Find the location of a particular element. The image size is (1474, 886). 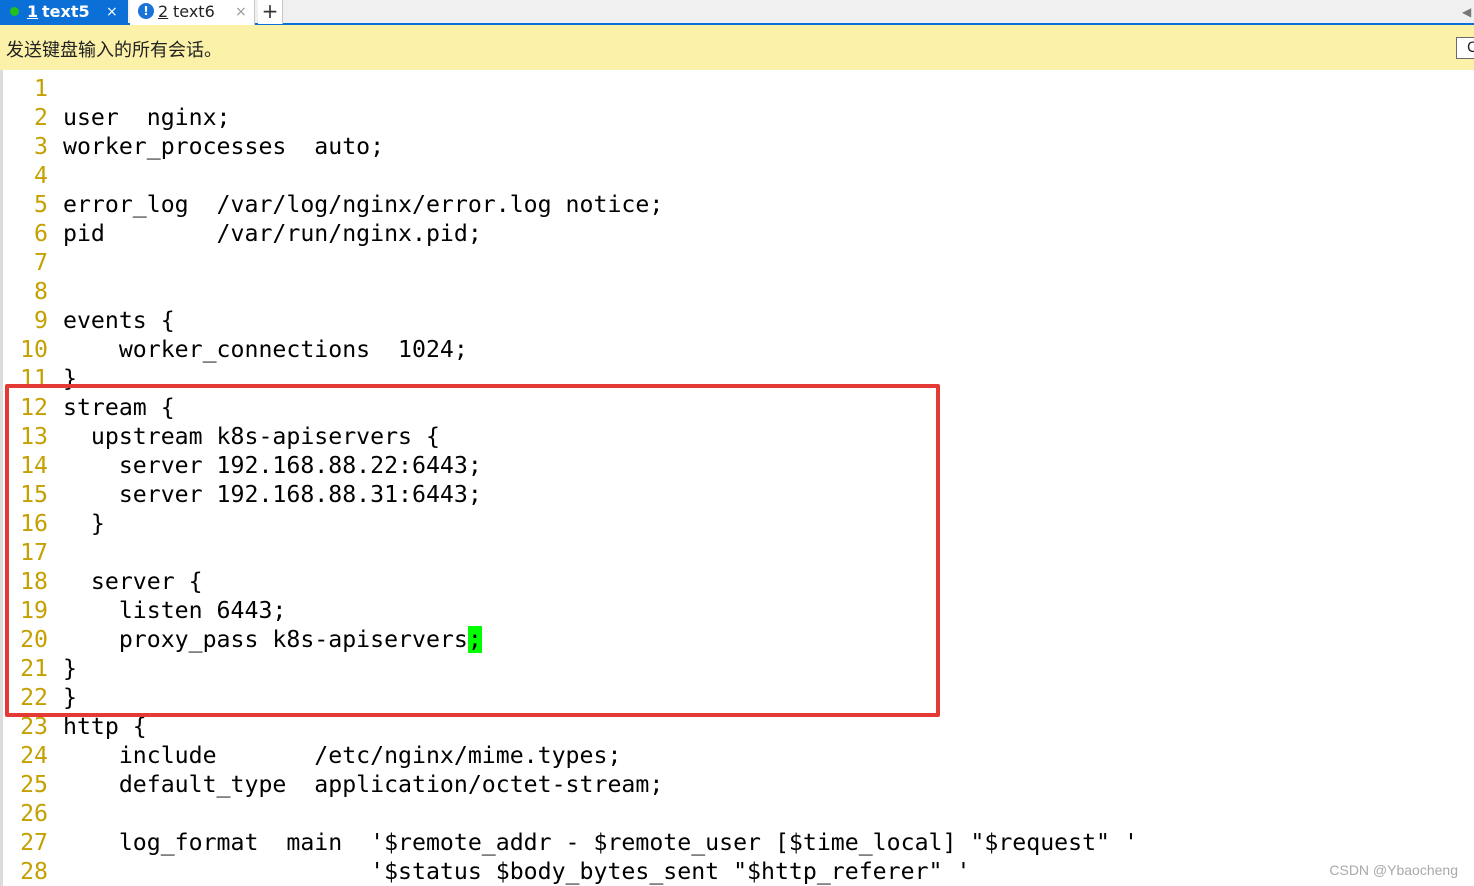

line-text: worker_processes auto; is located at coordinates (223, 146).